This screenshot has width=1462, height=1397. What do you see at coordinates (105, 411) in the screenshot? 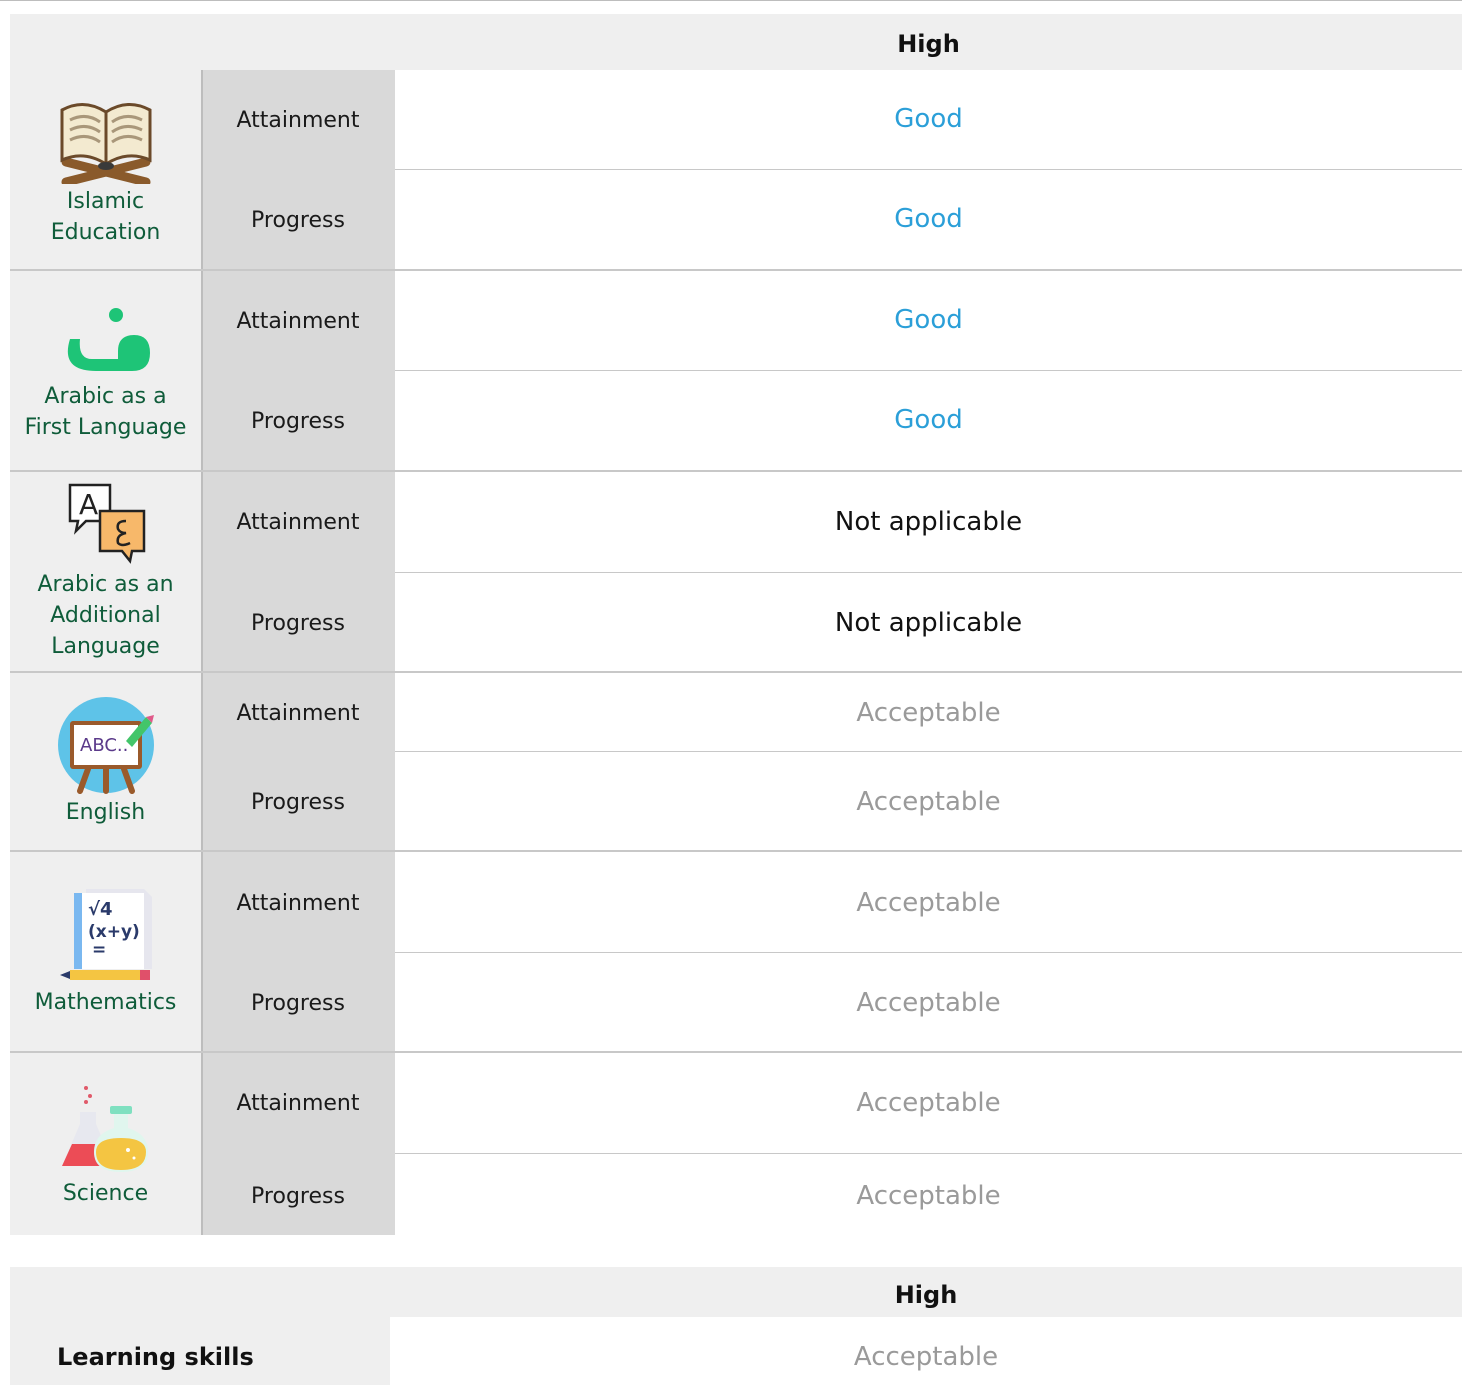
I see `subject-name: Arabic as a First Language` at bounding box center [105, 411].